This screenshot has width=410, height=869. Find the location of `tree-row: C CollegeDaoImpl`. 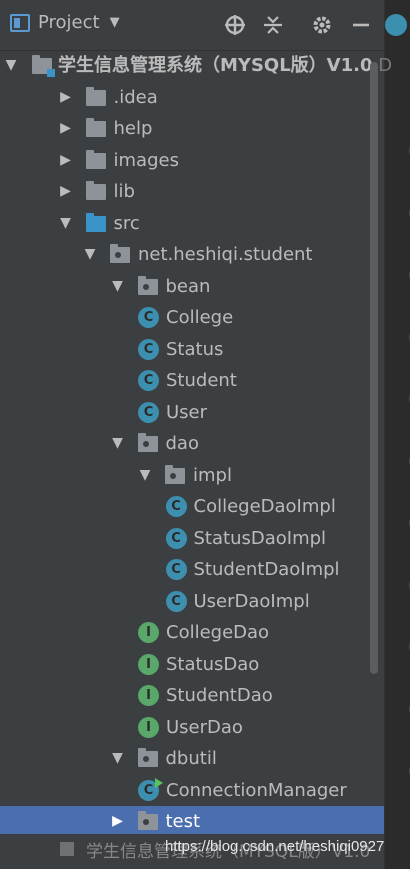

tree-row: C CollegeDaoImpl is located at coordinates (192, 507).